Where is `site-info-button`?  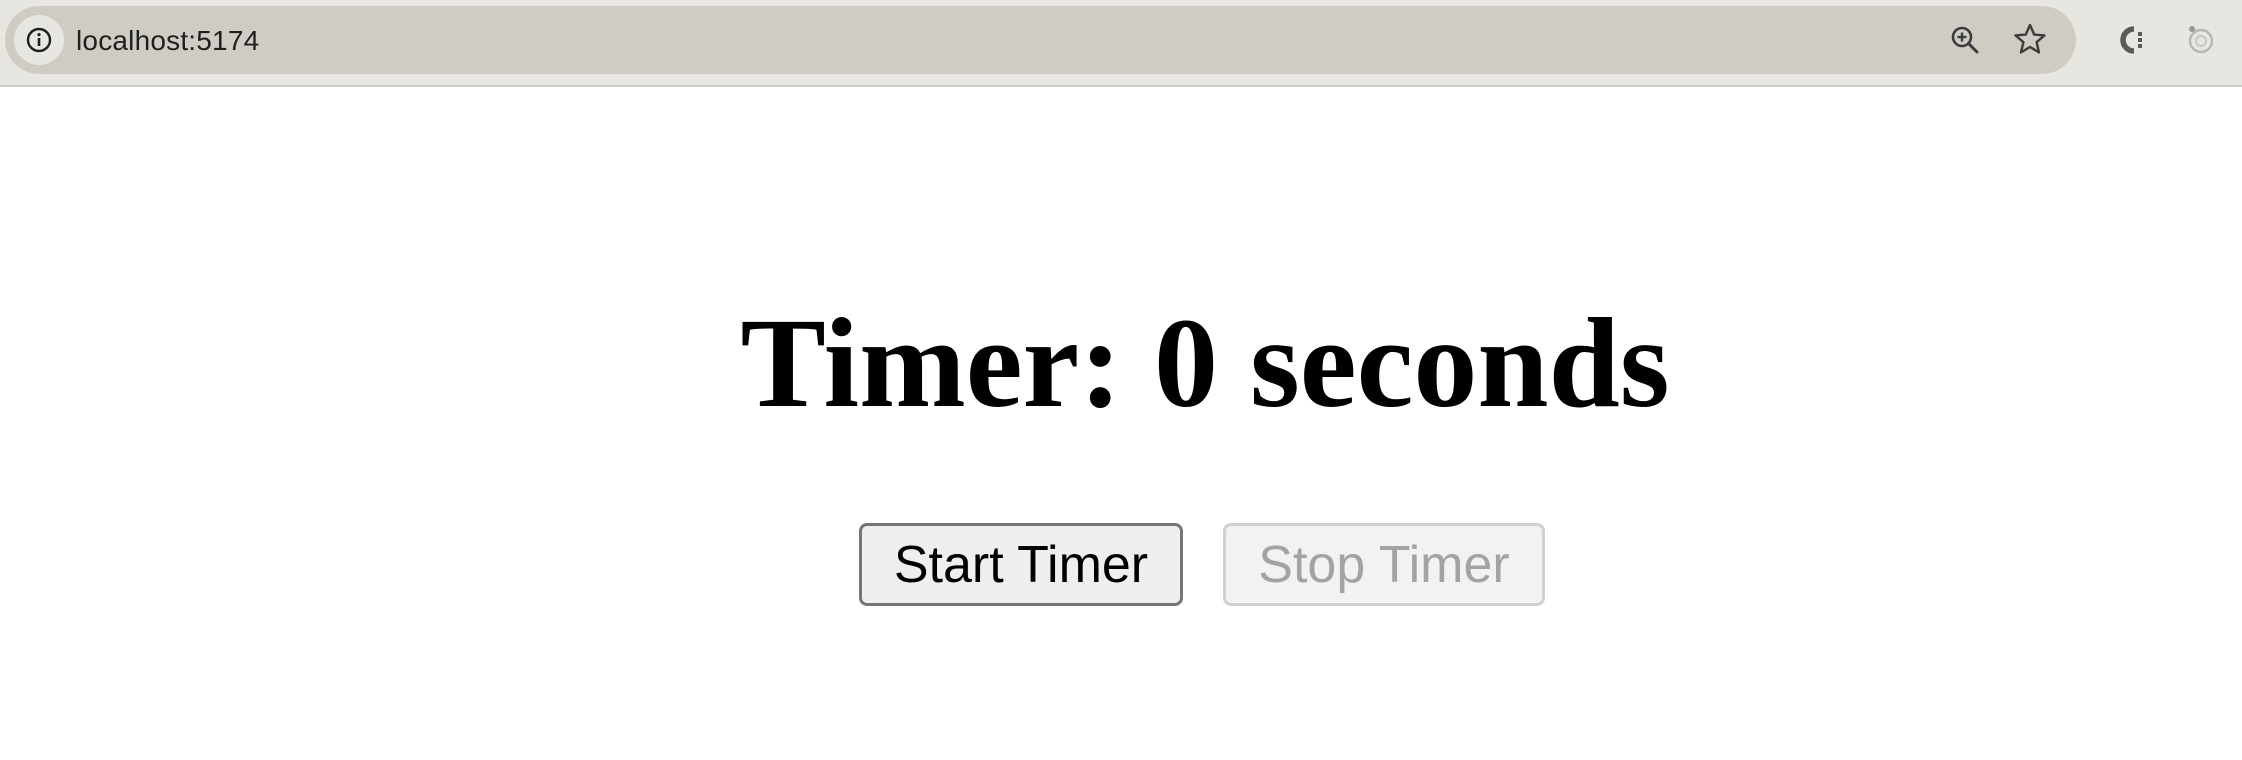 site-info-button is located at coordinates (39, 40).